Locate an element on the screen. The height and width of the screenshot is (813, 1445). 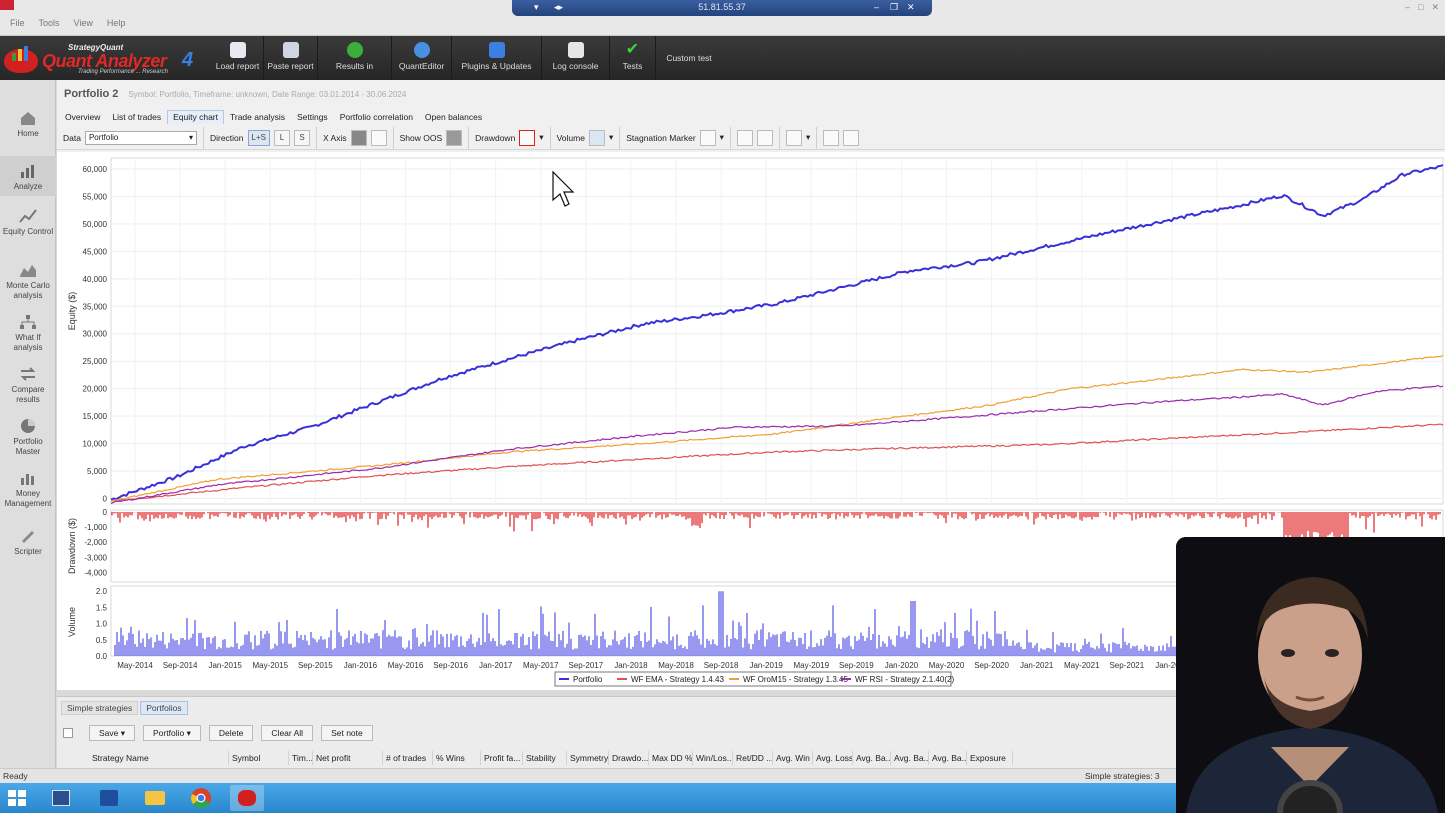
sidebar-item-compare: Compare results is located at coordinates (28, 385).